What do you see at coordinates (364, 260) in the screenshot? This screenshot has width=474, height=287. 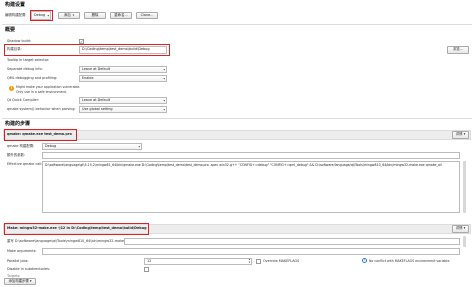 I see `info-icon: i` at bounding box center [364, 260].